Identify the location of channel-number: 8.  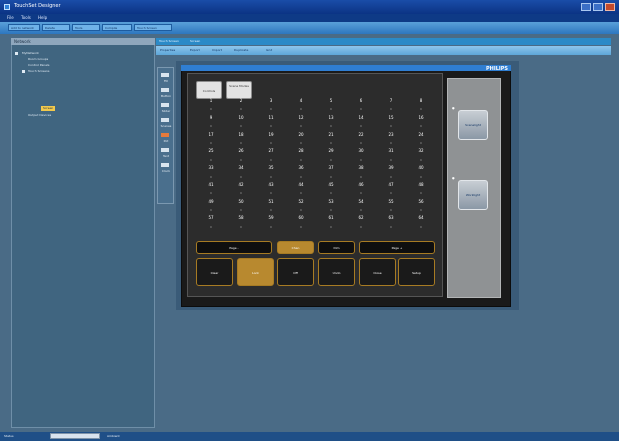
(421, 102).